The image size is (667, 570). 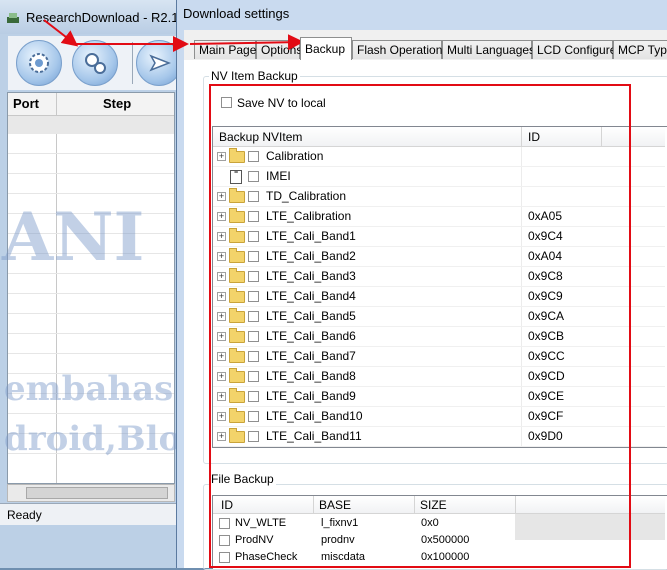 What do you see at coordinates (326, 48) in the screenshot?
I see `tab-backup: Backup` at bounding box center [326, 48].